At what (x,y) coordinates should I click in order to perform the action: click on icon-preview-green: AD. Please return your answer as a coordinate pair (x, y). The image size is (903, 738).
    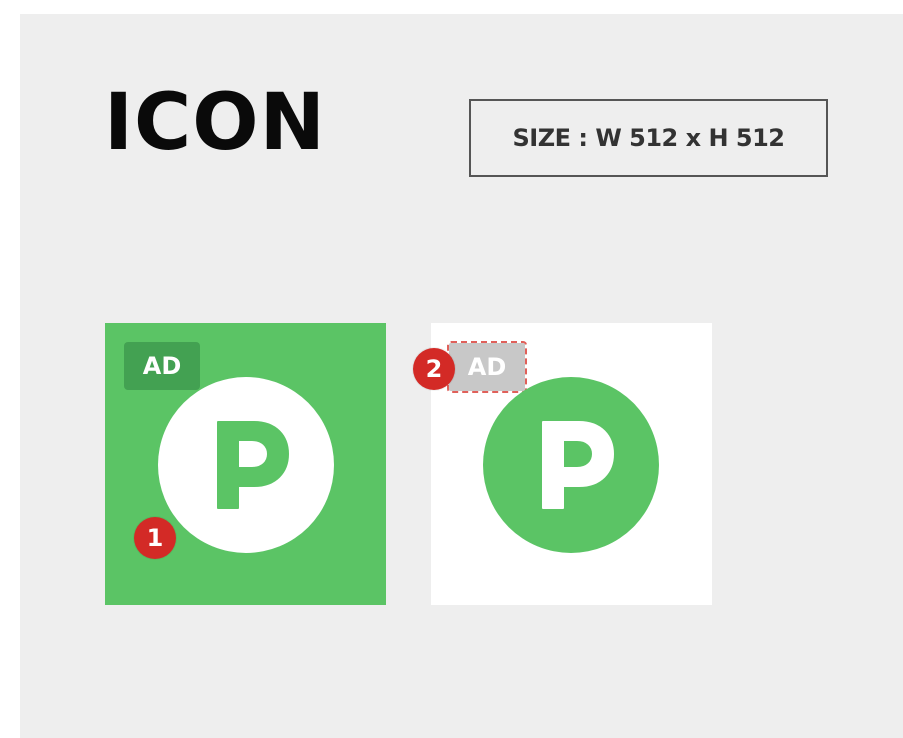
    Looking at the image, I should click on (245, 464).